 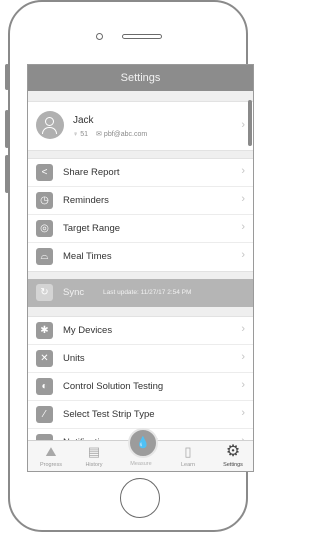 What do you see at coordinates (140, 126) in the screenshot?
I see `profile-row: Jack ♀ 51 ✉ pbf@abc.com ›` at bounding box center [140, 126].